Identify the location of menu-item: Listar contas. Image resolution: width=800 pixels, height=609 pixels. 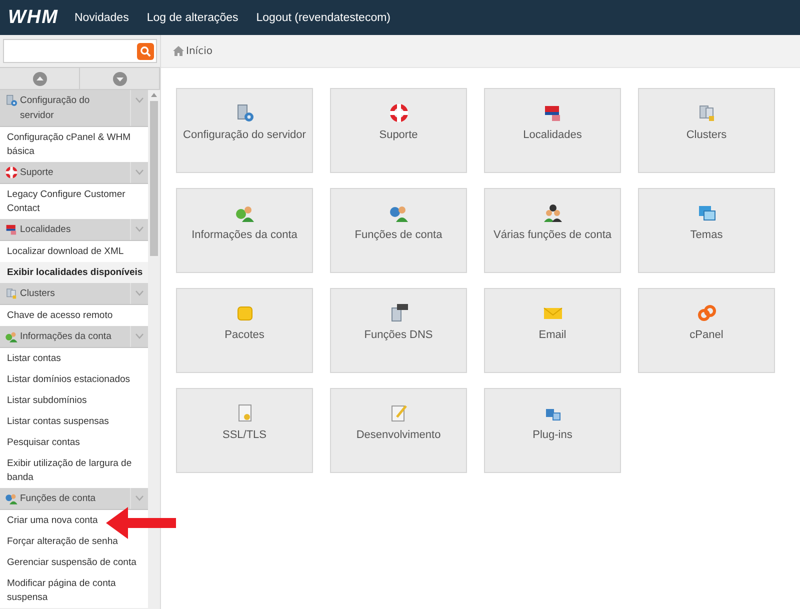
(74, 358).